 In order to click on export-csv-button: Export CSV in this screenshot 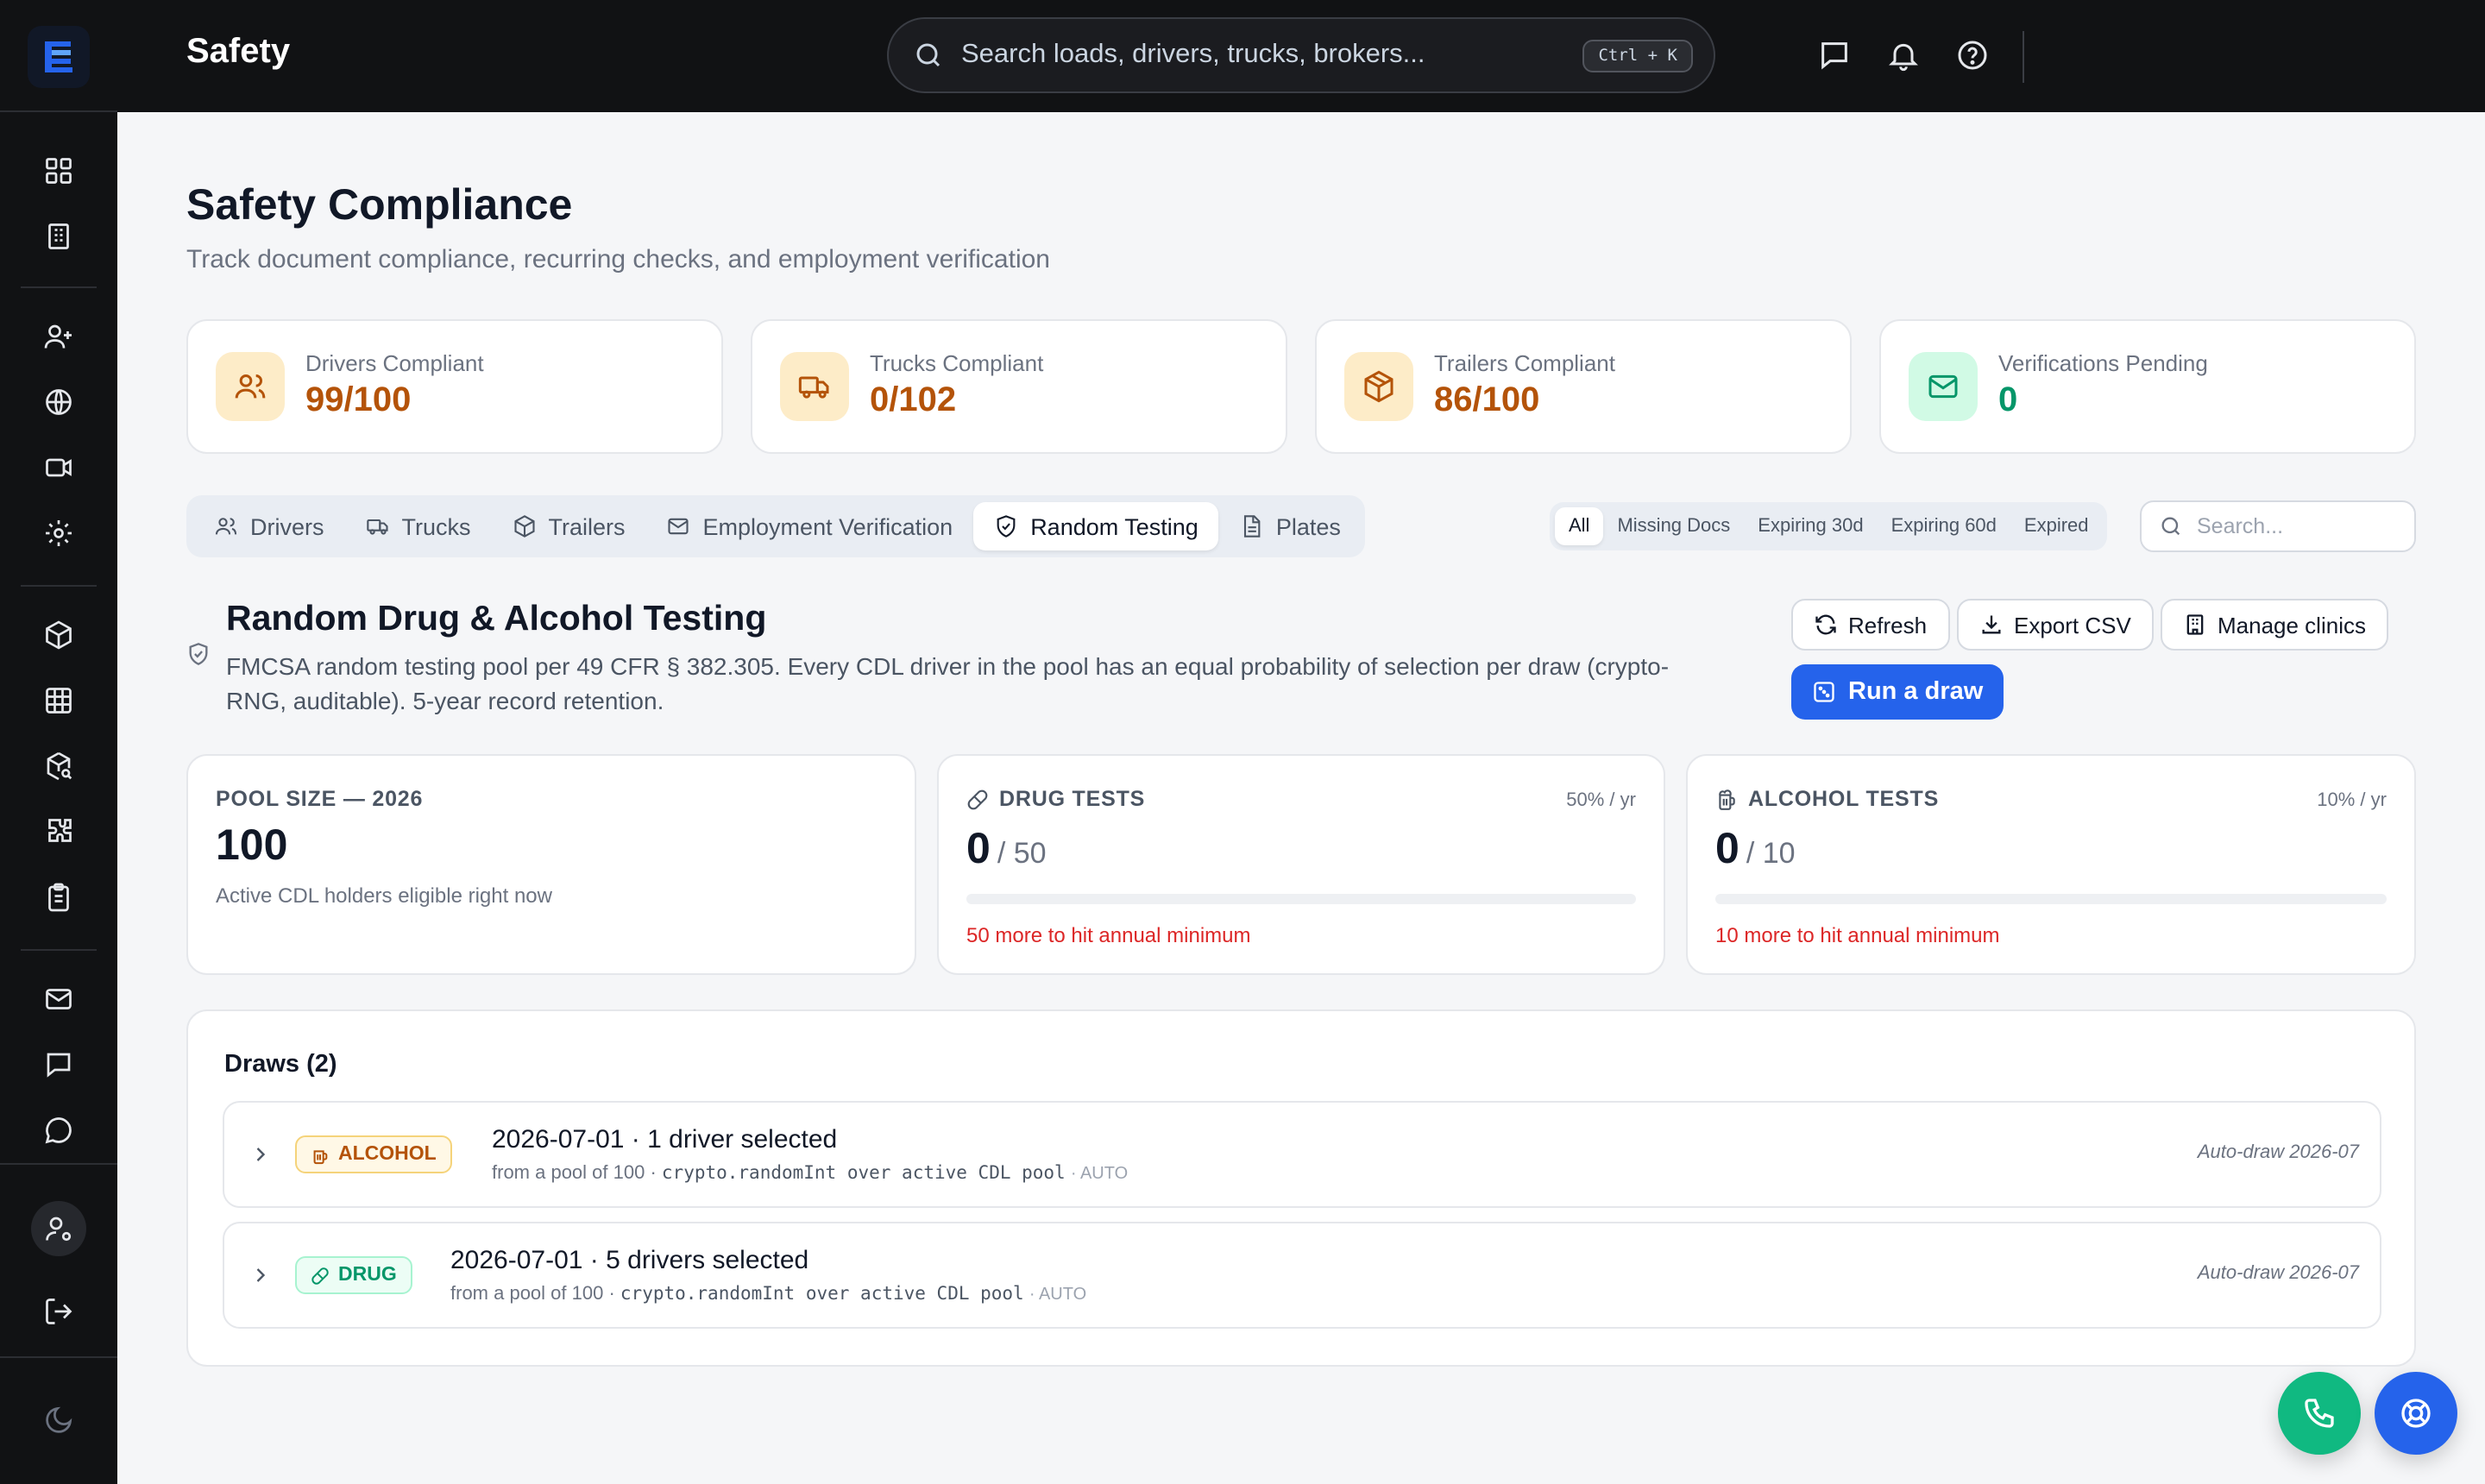, I will do `click(2055, 625)`.